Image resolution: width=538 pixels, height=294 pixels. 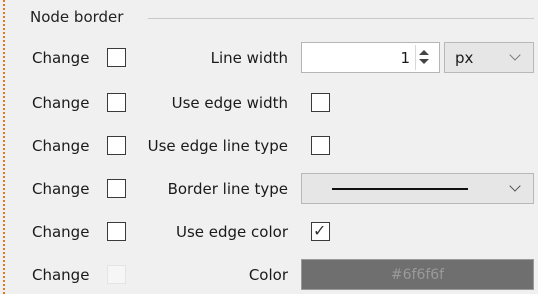 I want to click on spin-arrows-icon, so click(x=426, y=57).